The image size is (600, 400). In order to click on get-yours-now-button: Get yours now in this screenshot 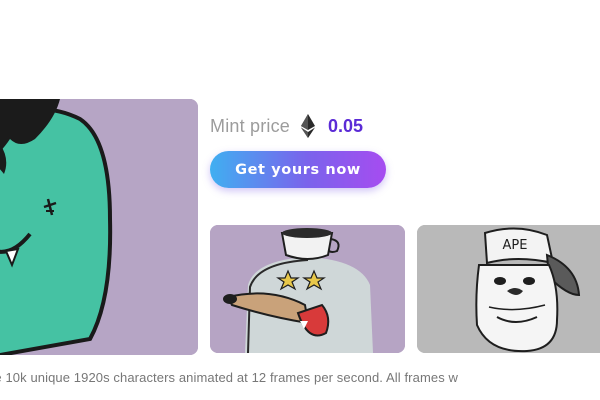, I will do `click(298, 169)`.